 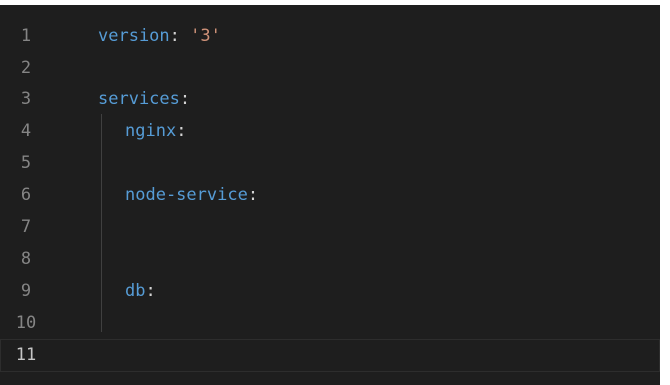 I want to click on code-line: 1 version: '3', so click(x=330, y=36).